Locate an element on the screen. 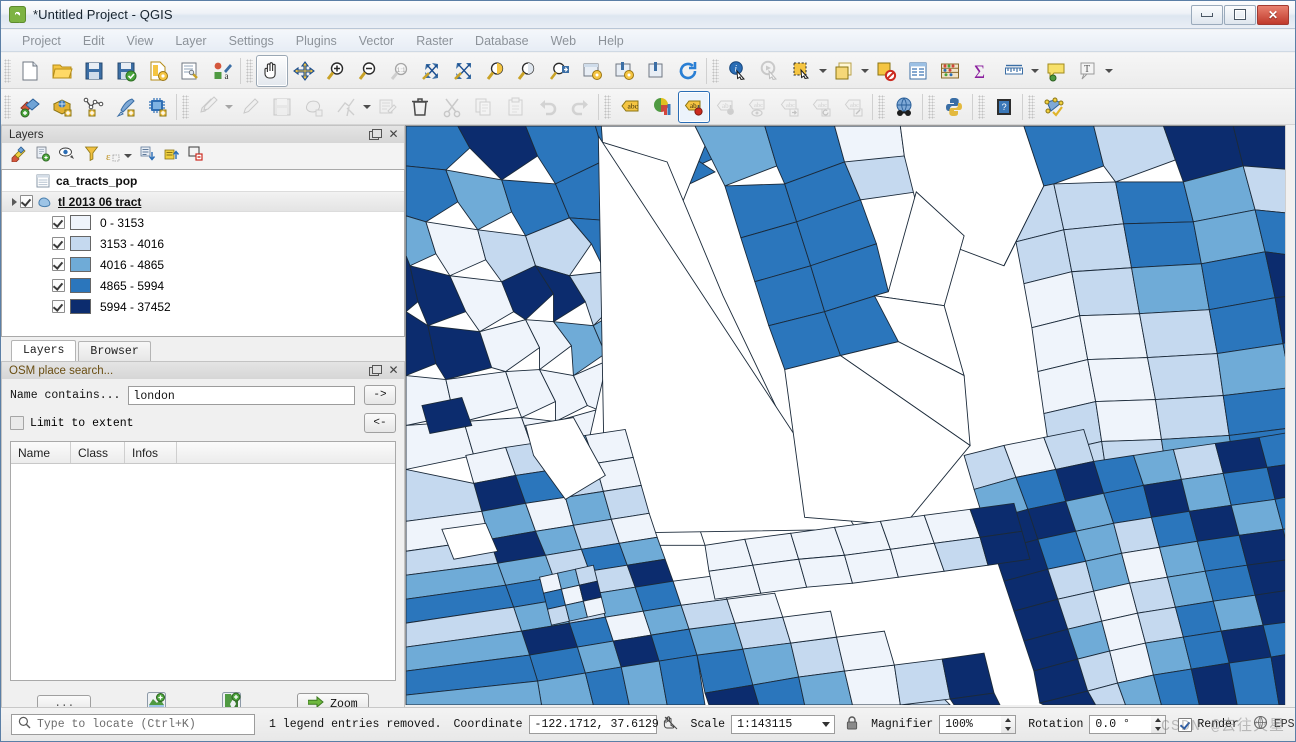  layers-panel-close-icon: ✕ is located at coordinates (393, 134).